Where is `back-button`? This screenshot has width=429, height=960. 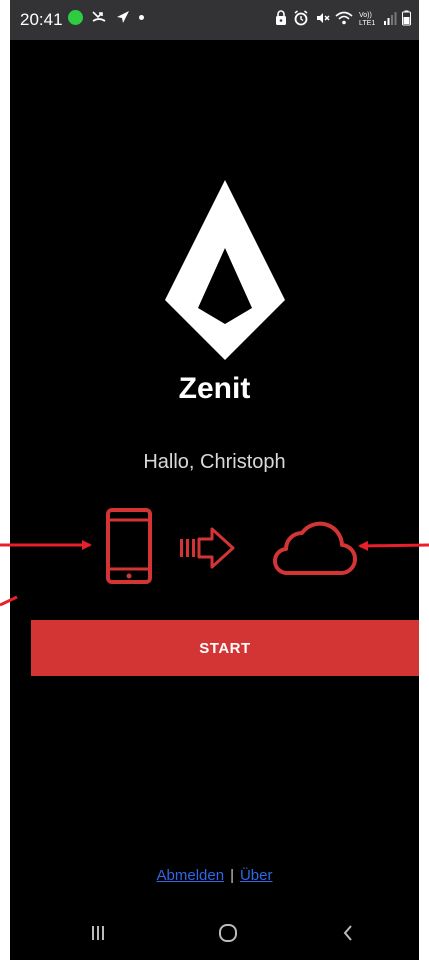
back-button is located at coordinates (348, 933).